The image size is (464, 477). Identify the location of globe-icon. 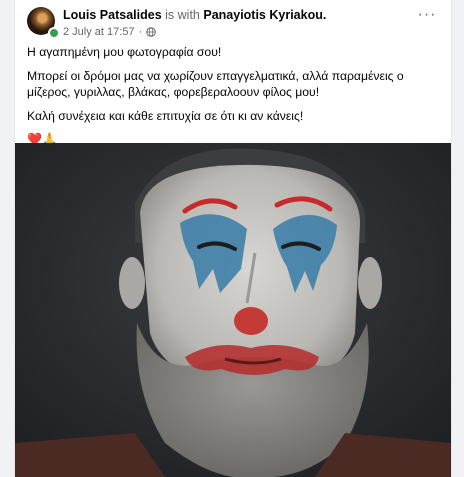
(151, 32).